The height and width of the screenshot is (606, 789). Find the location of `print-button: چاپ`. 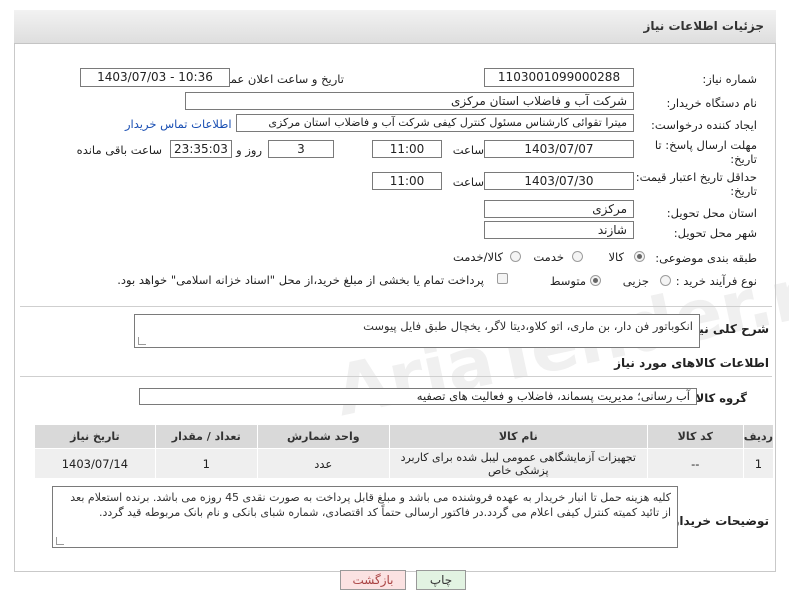

print-button: چاپ is located at coordinates (441, 580).